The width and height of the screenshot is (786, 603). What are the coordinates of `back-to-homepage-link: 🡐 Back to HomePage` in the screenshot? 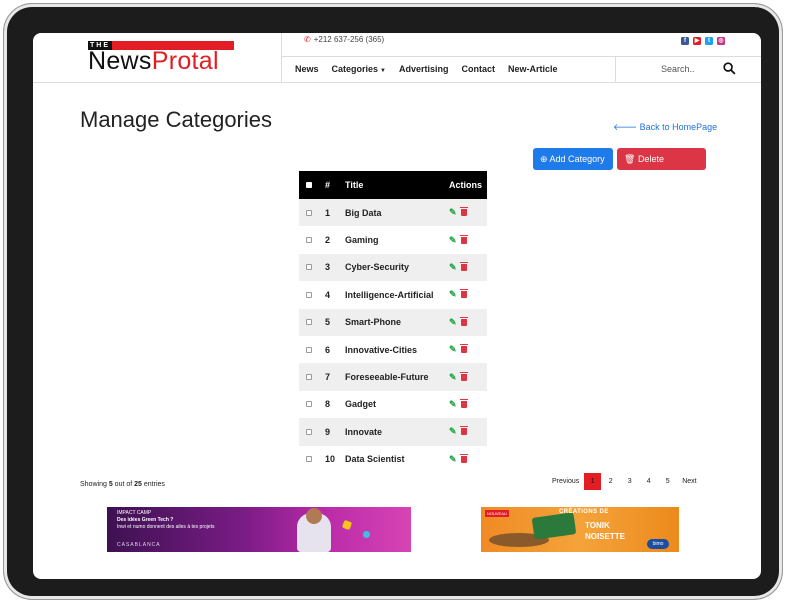 It's located at (665, 127).